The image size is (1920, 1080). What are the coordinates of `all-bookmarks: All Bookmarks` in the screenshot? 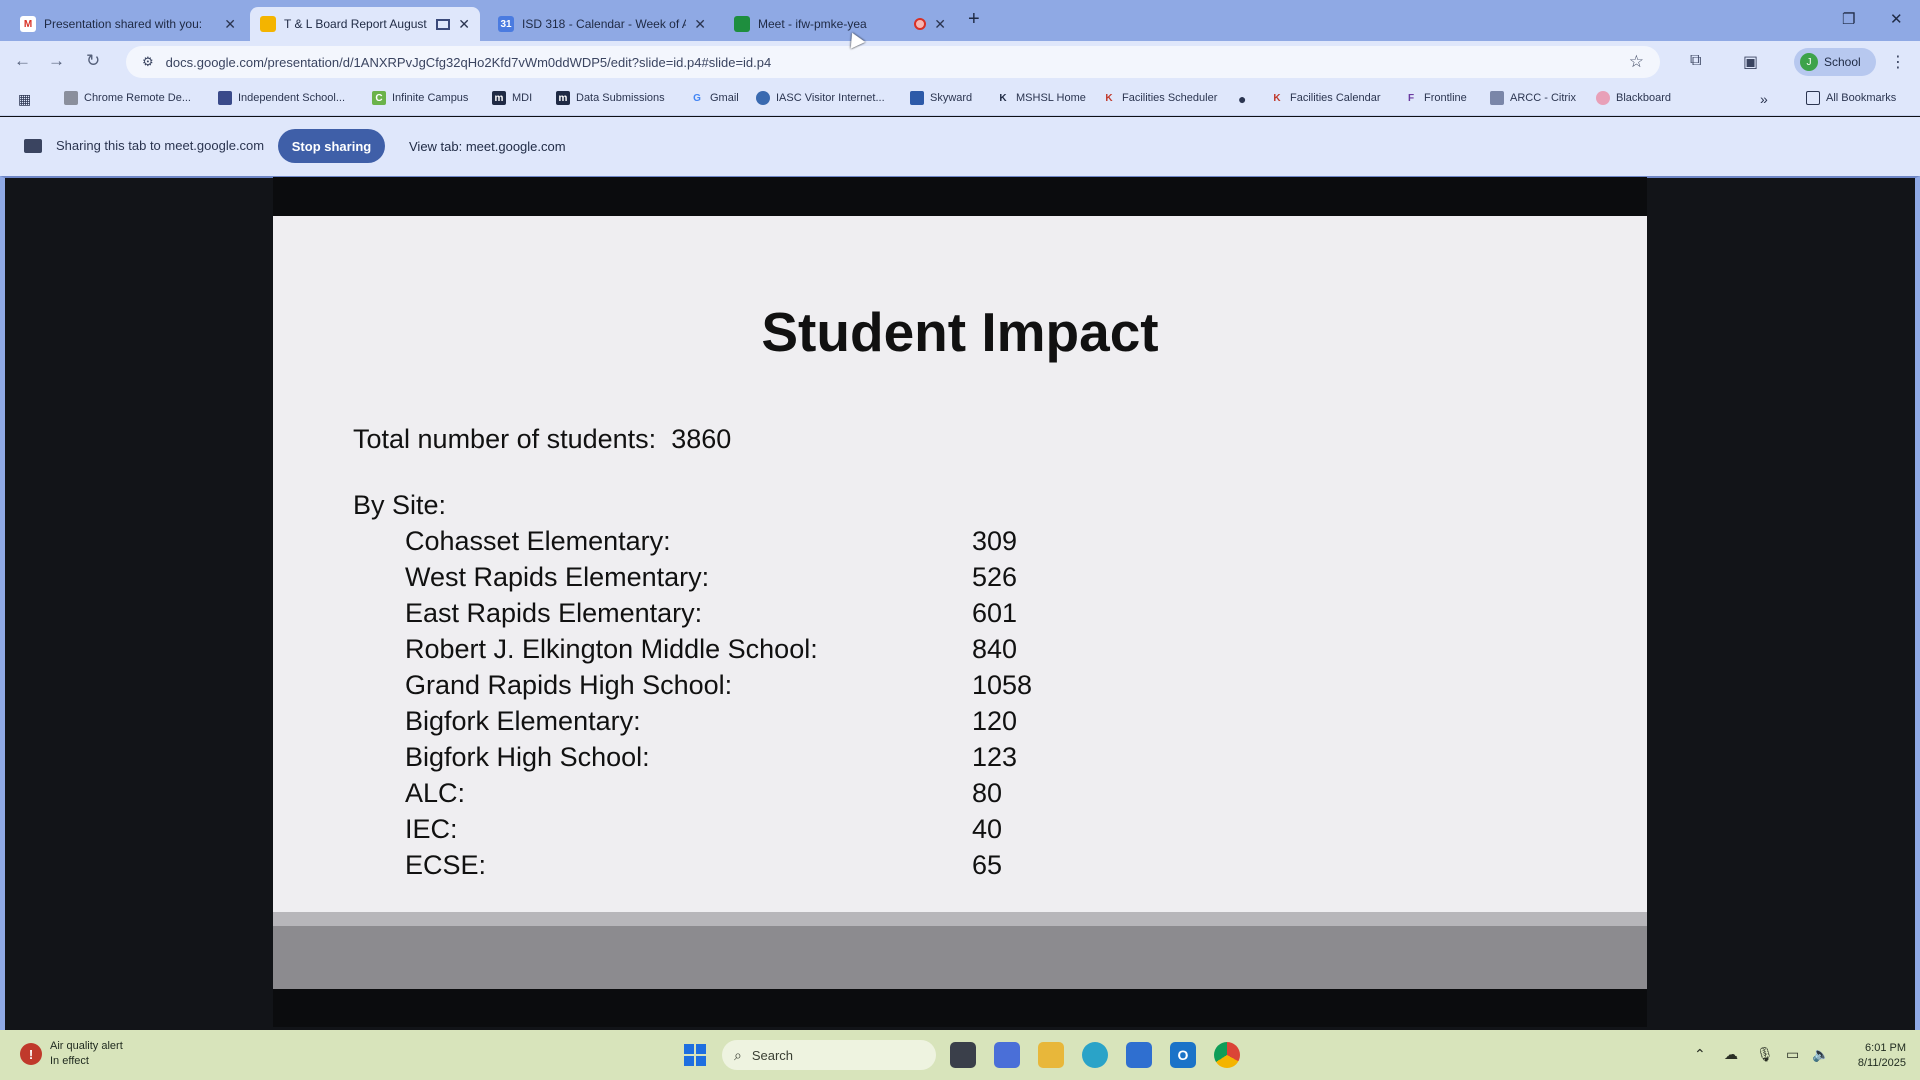 It's located at (1851, 98).